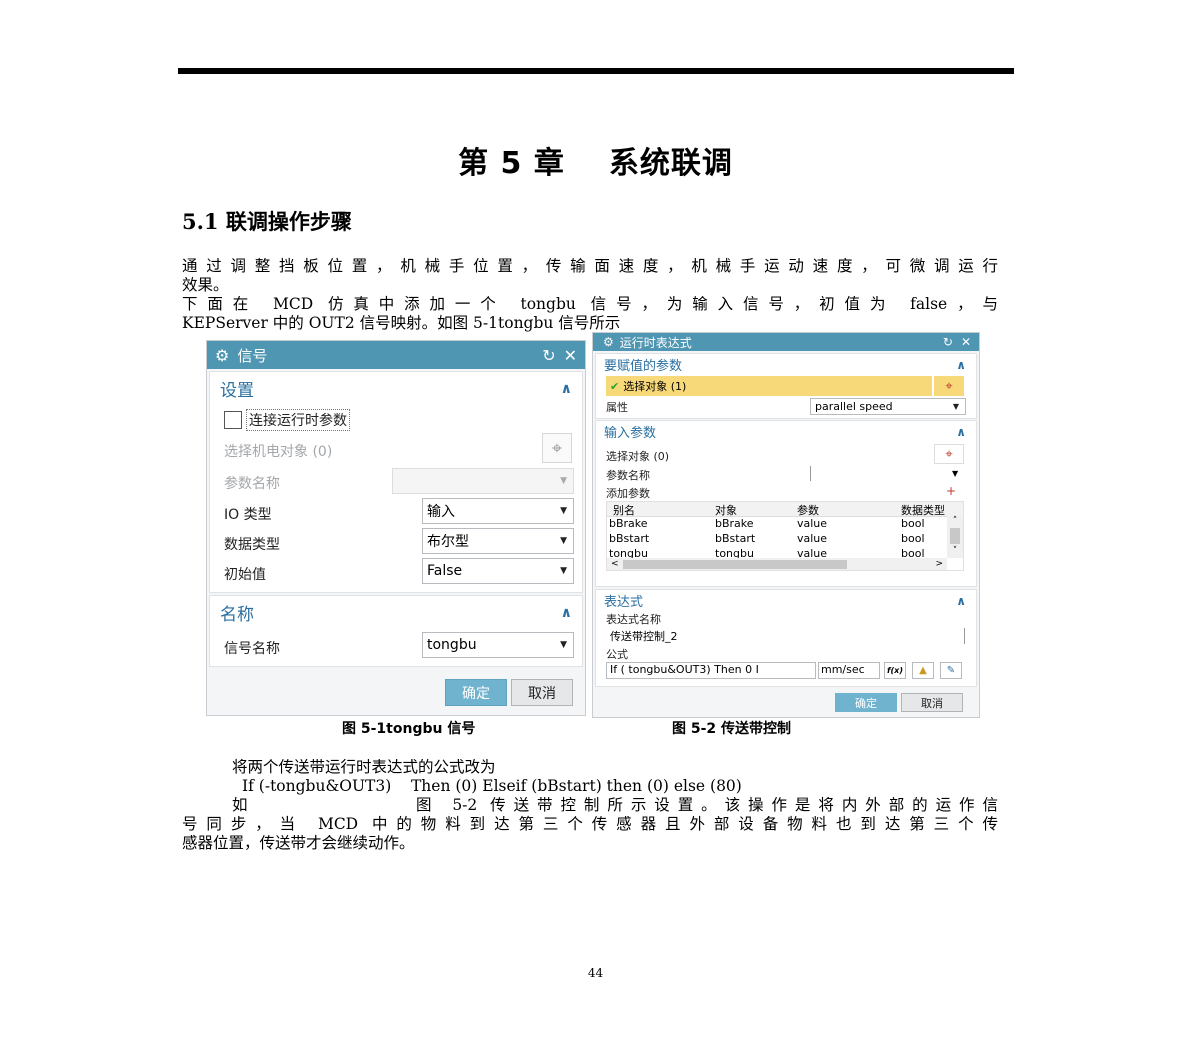 The height and width of the screenshot is (1041, 1191). Describe the element at coordinates (630, 433) in the screenshot. I see `input-header-label: 输入参数` at that location.